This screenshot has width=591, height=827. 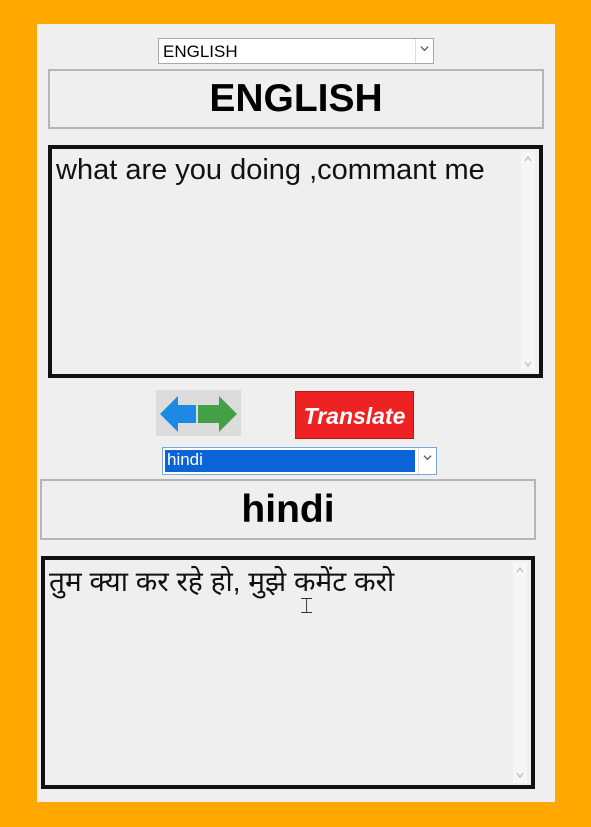 I want to click on swap-languages-button, so click(x=198, y=413).